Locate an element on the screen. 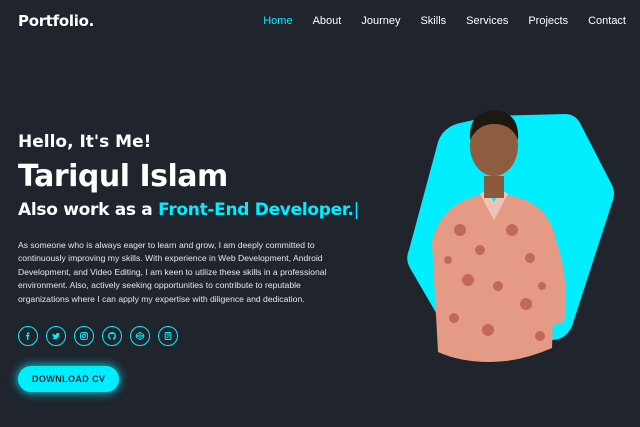  nav-skills: Skills is located at coordinates (433, 21).